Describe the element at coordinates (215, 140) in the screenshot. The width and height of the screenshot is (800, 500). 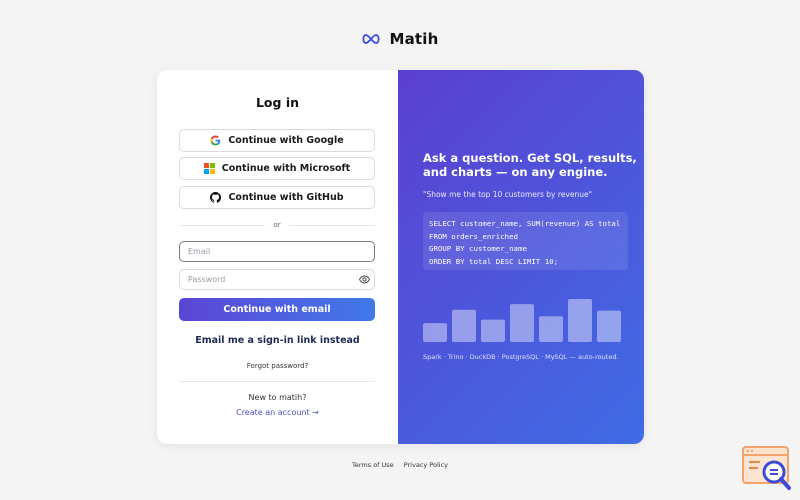
I see `google-icon` at that location.